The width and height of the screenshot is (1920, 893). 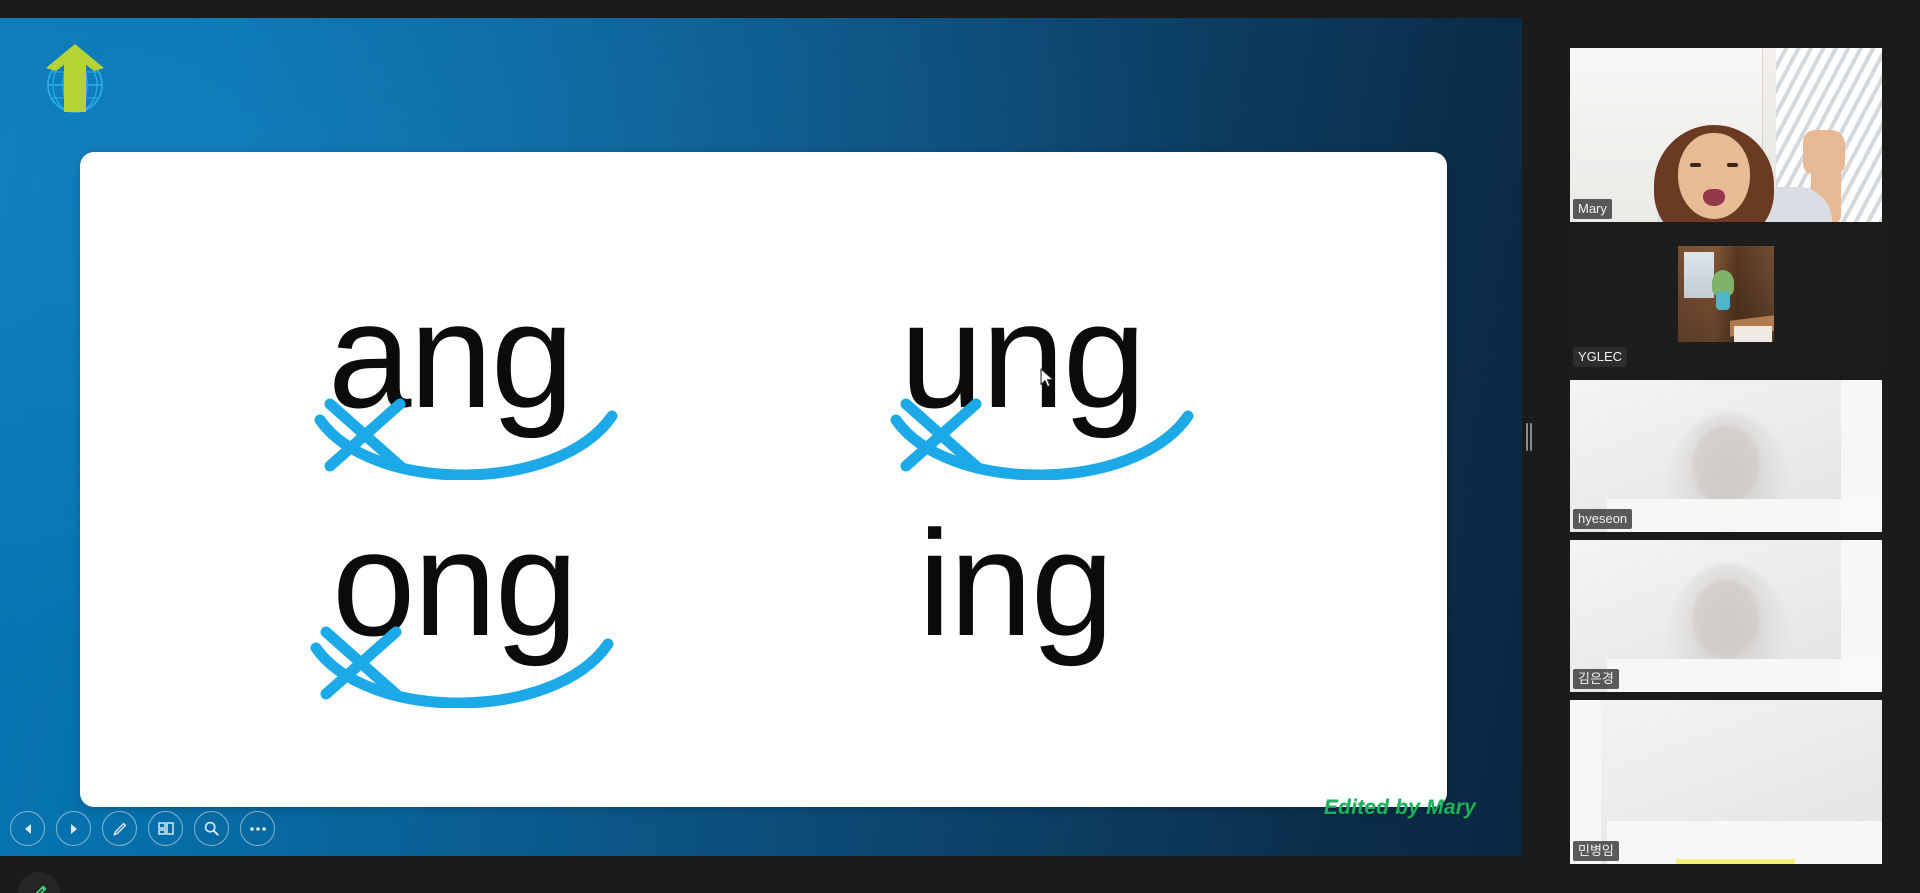 What do you see at coordinates (1735, 861) in the screenshot?
I see `highlight-bar` at bounding box center [1735, 861].